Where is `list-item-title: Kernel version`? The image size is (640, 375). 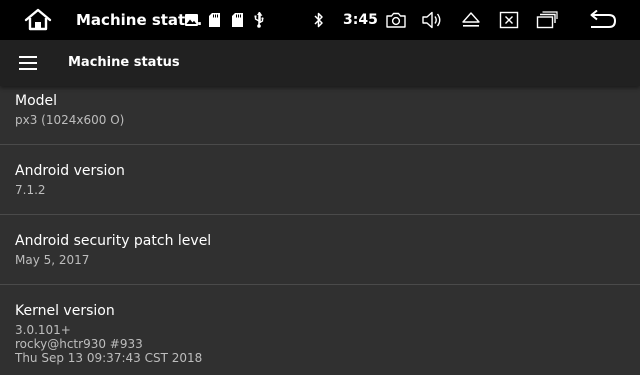 list-item-title: Kernel version is located at coordinates (65, 311).